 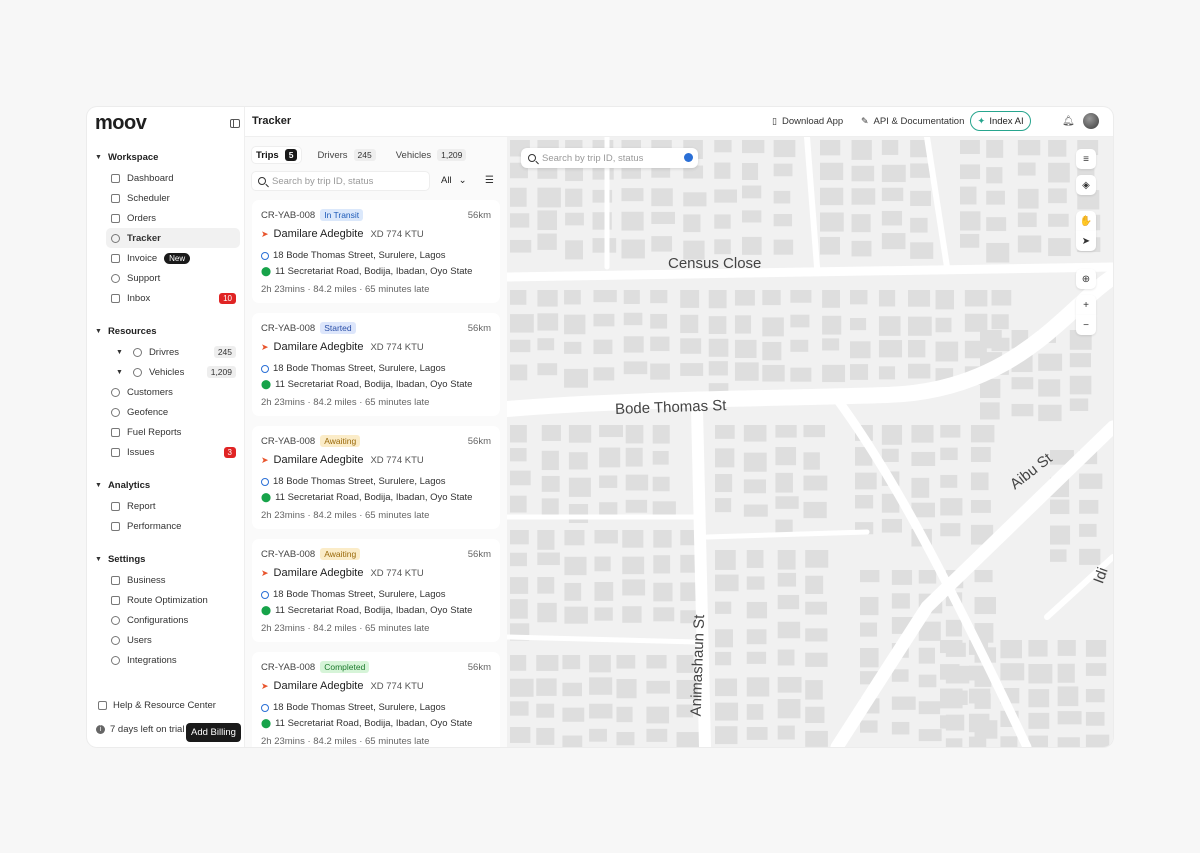 What do you see at coordinates (807, 121) in the screenshot?
I see `download-app-link: ▯ Download App` at bounding box center [807, 121].